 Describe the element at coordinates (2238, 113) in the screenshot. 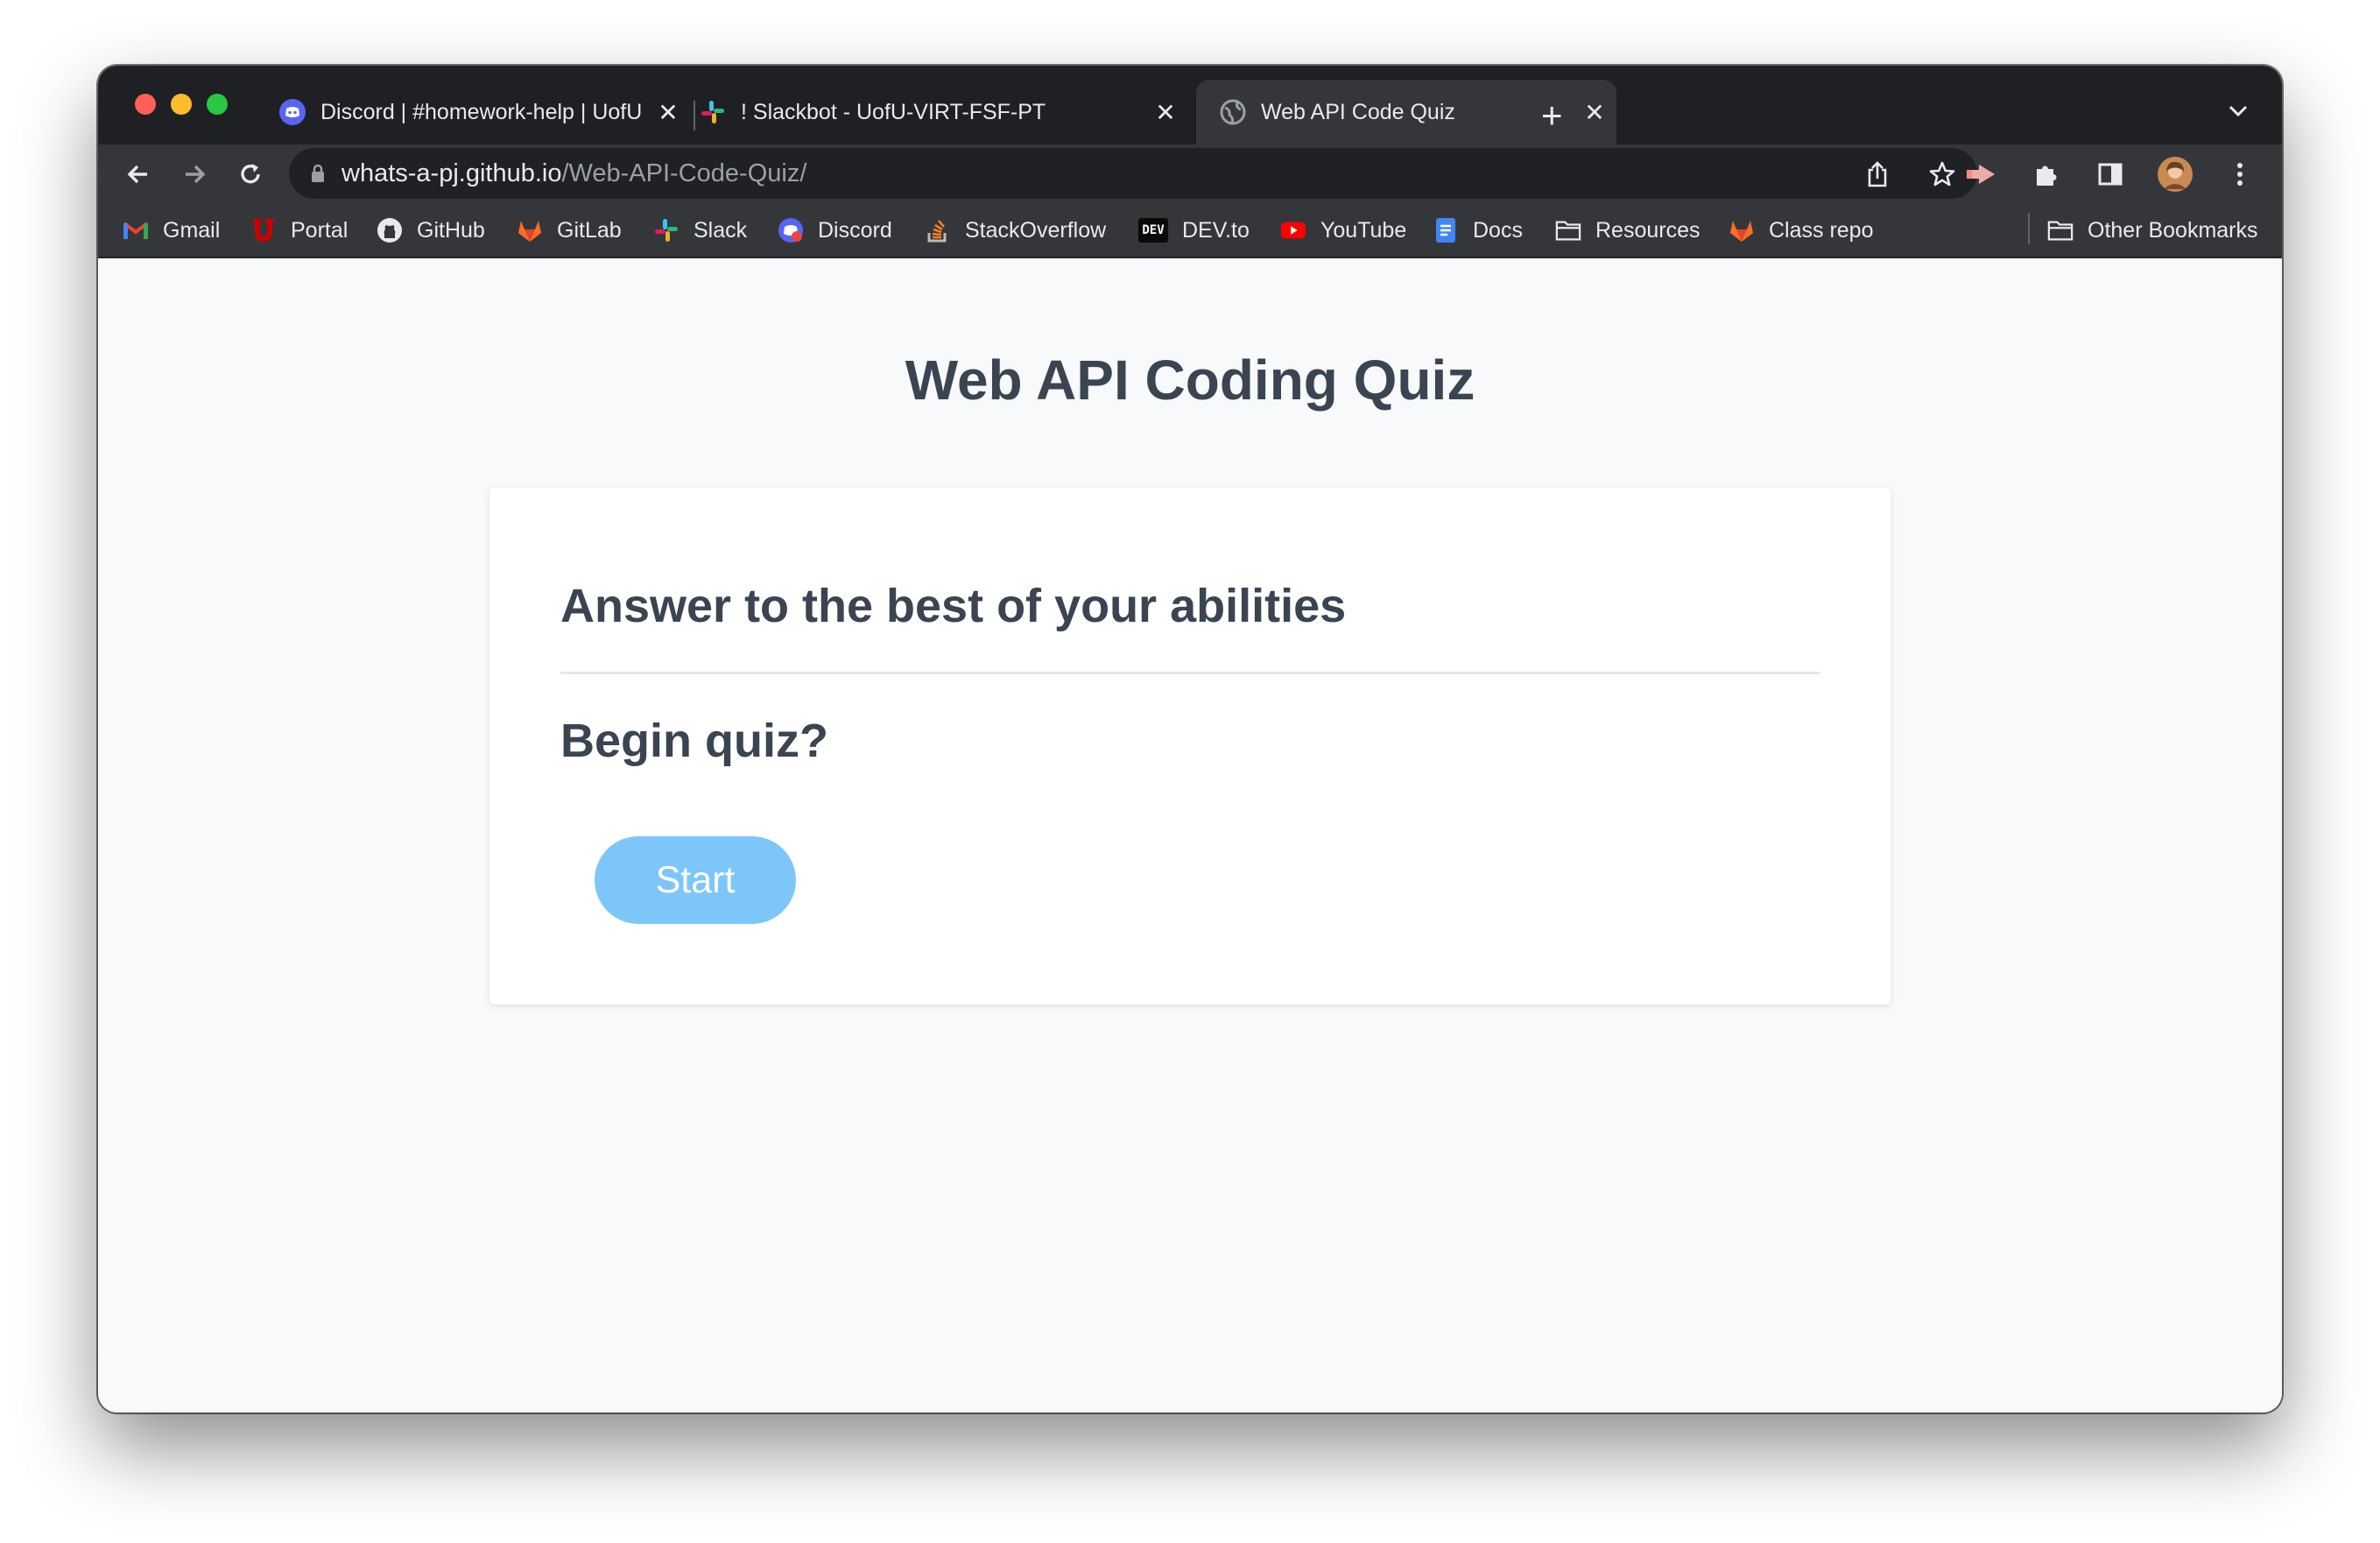

I see `tab-search-chevron-icon` at that location.